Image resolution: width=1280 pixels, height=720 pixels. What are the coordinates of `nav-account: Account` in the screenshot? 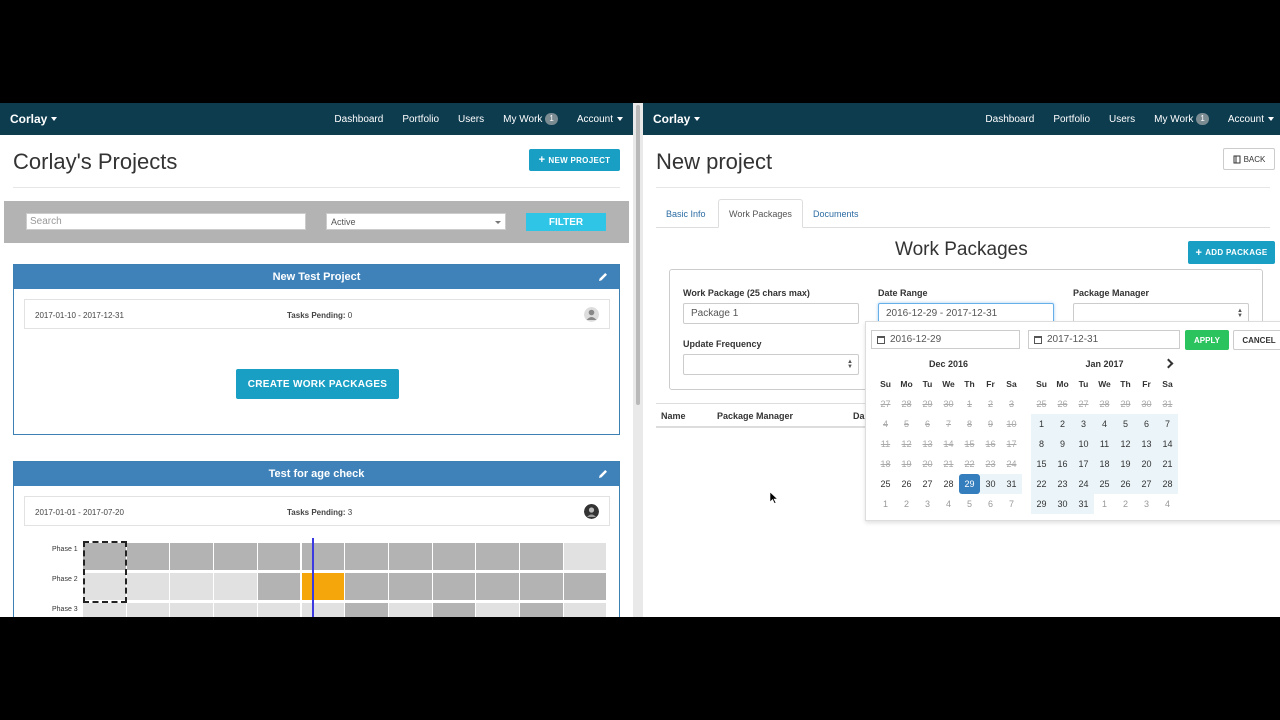 It's located at (1251, 119).